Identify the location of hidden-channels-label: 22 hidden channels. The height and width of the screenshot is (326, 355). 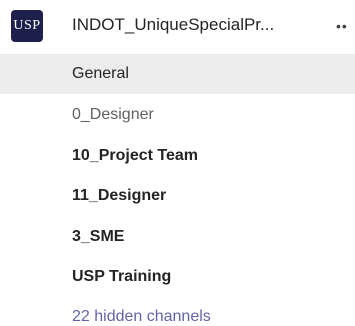
(141, 316).